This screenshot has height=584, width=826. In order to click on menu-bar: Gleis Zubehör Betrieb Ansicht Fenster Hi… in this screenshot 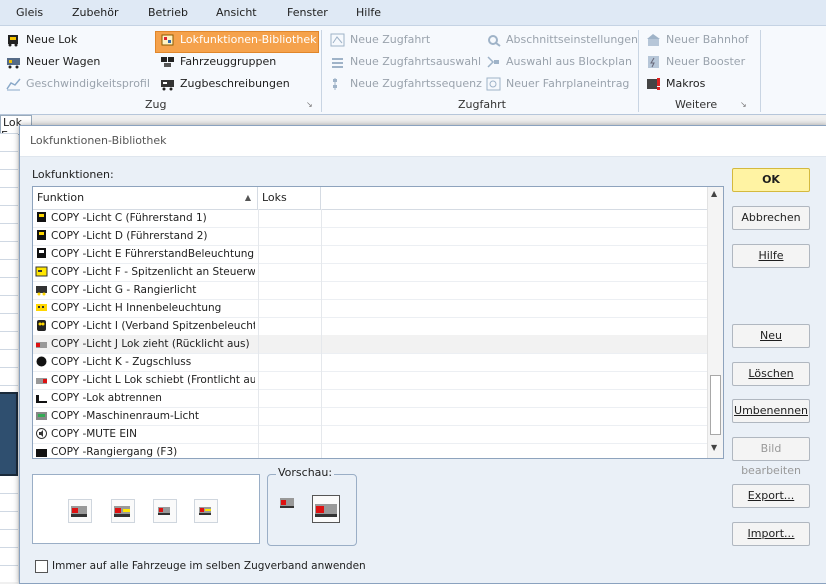, I will do `click(413, 13)`.